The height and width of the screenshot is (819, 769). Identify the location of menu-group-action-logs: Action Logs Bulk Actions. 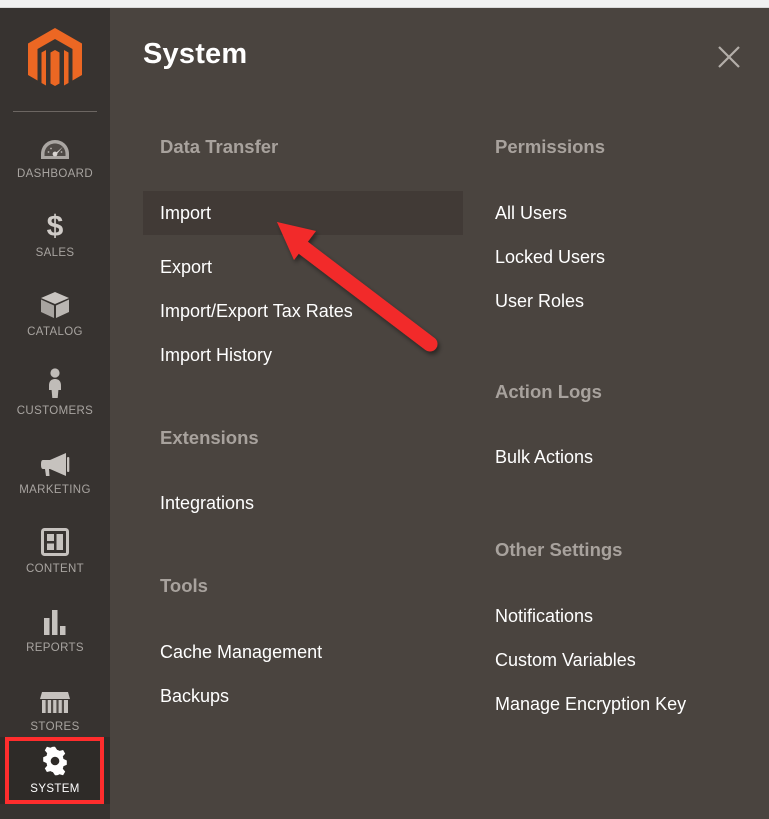
(623, 430).